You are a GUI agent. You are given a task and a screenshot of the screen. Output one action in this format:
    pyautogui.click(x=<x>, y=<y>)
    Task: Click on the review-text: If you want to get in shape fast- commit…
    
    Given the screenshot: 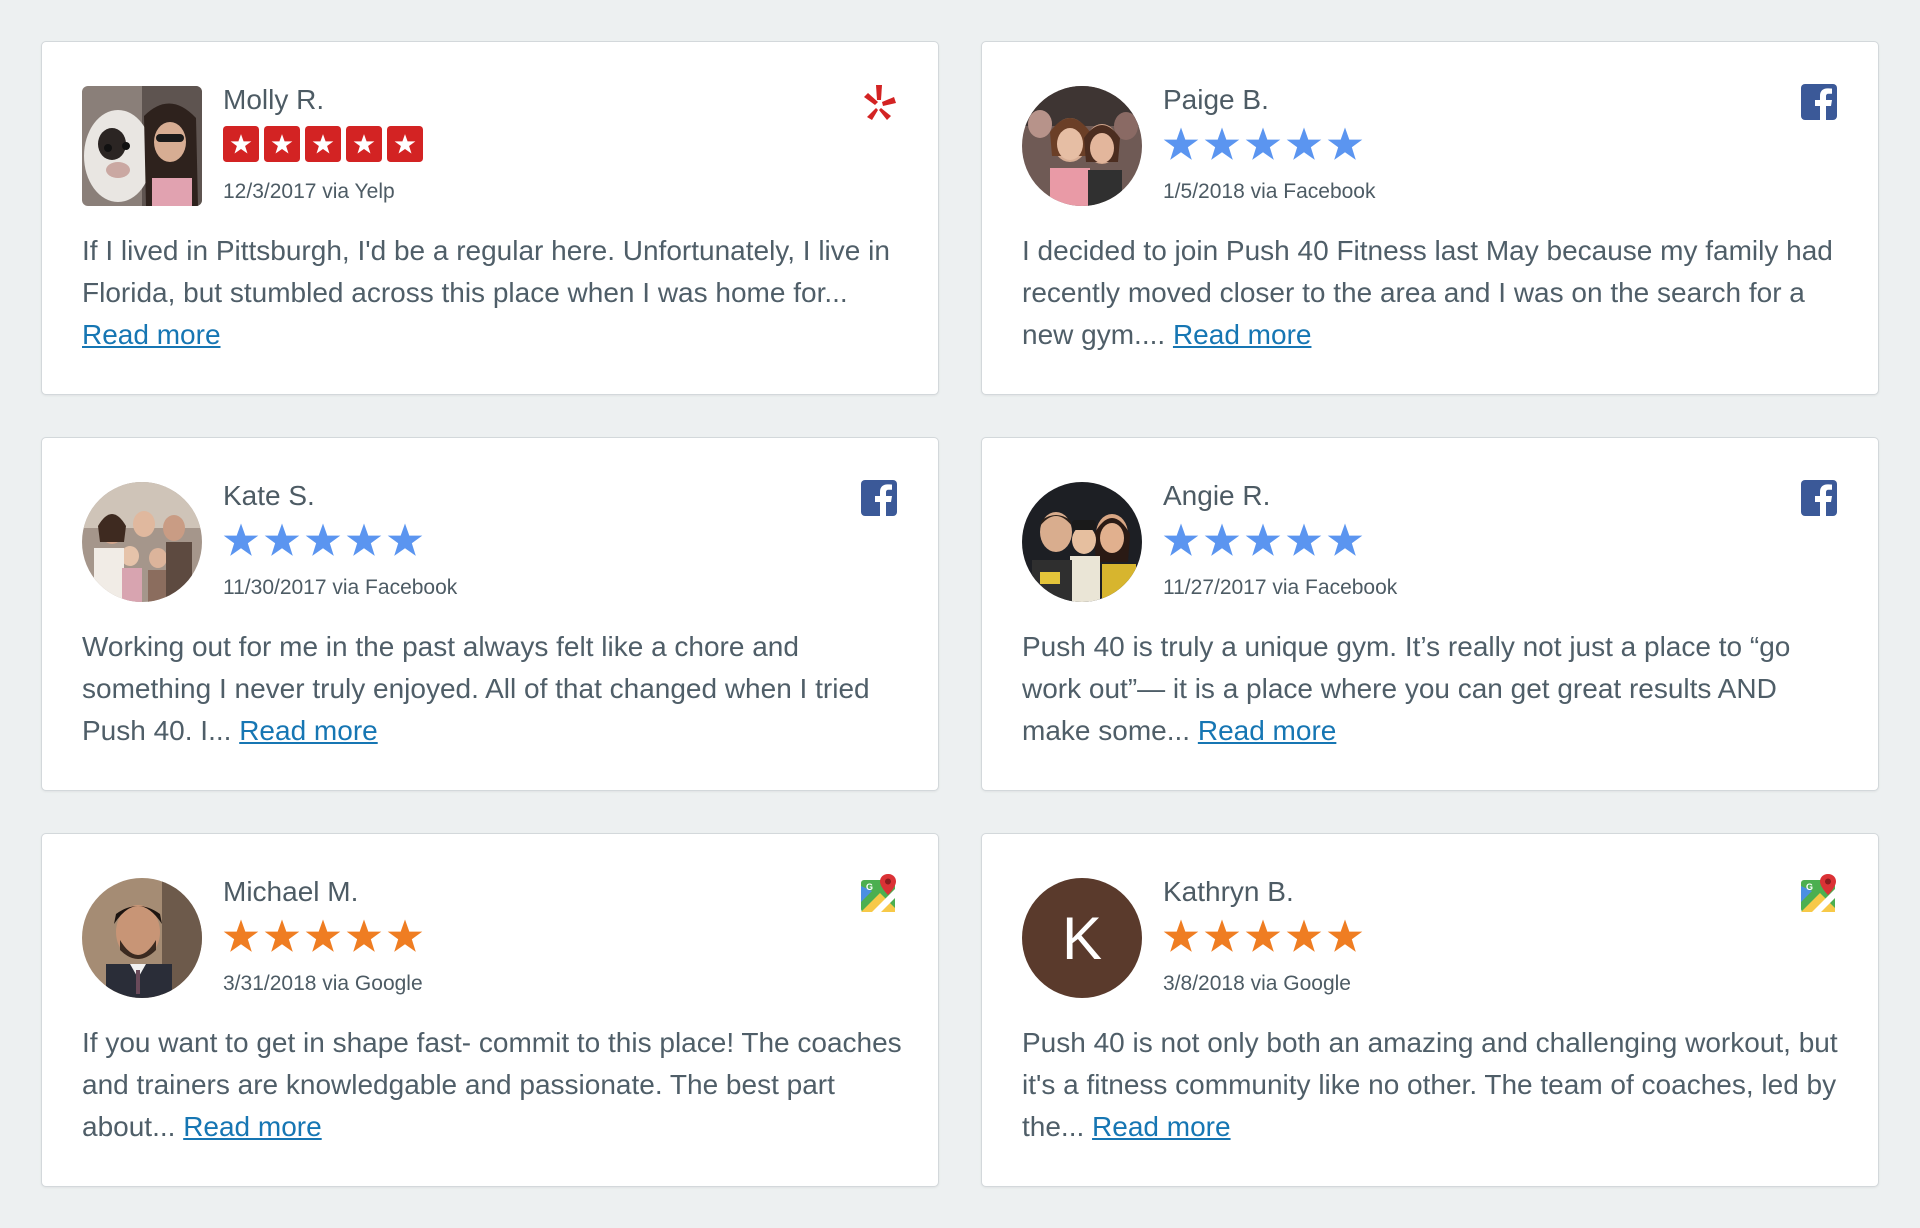 What is the action you would take?
    pyautogui.click(x=492, y=1085)
    